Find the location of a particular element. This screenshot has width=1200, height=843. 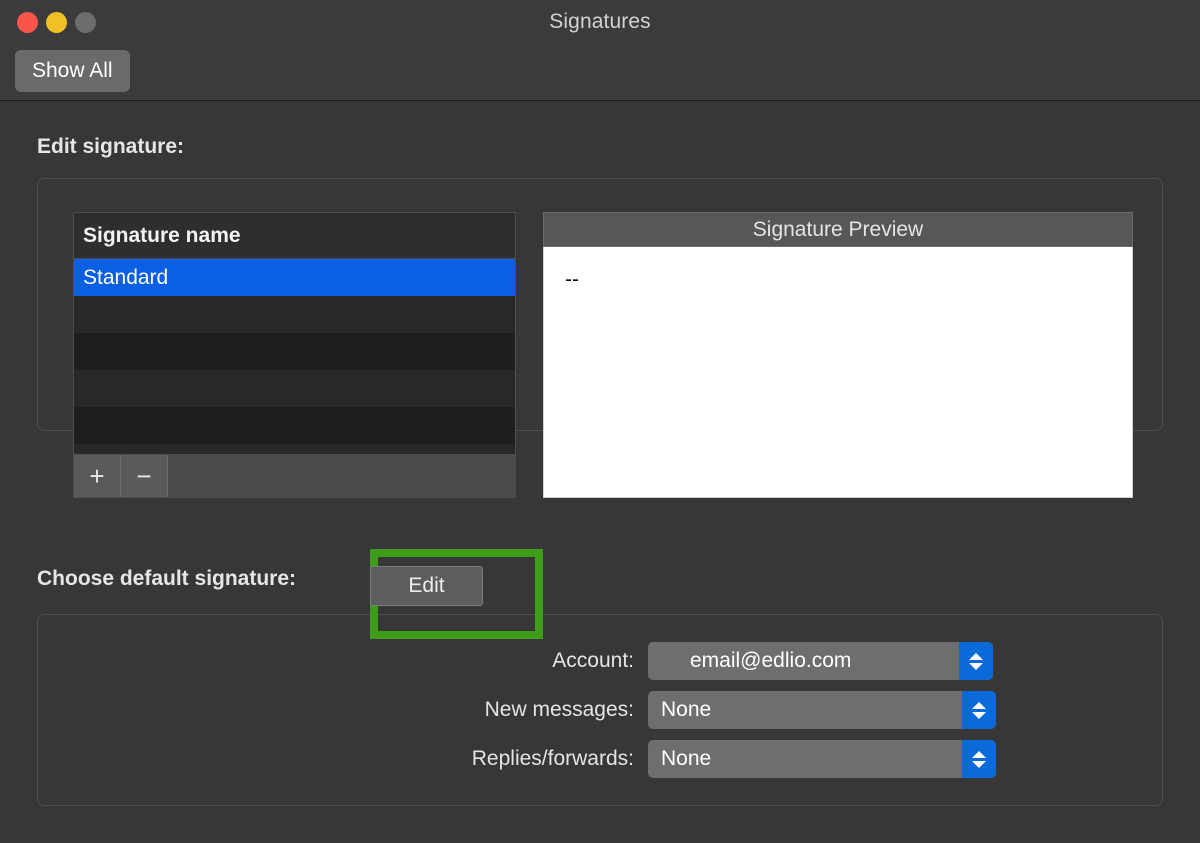

replies-forwards-popup-value: None is located at coordinates (686, 758).